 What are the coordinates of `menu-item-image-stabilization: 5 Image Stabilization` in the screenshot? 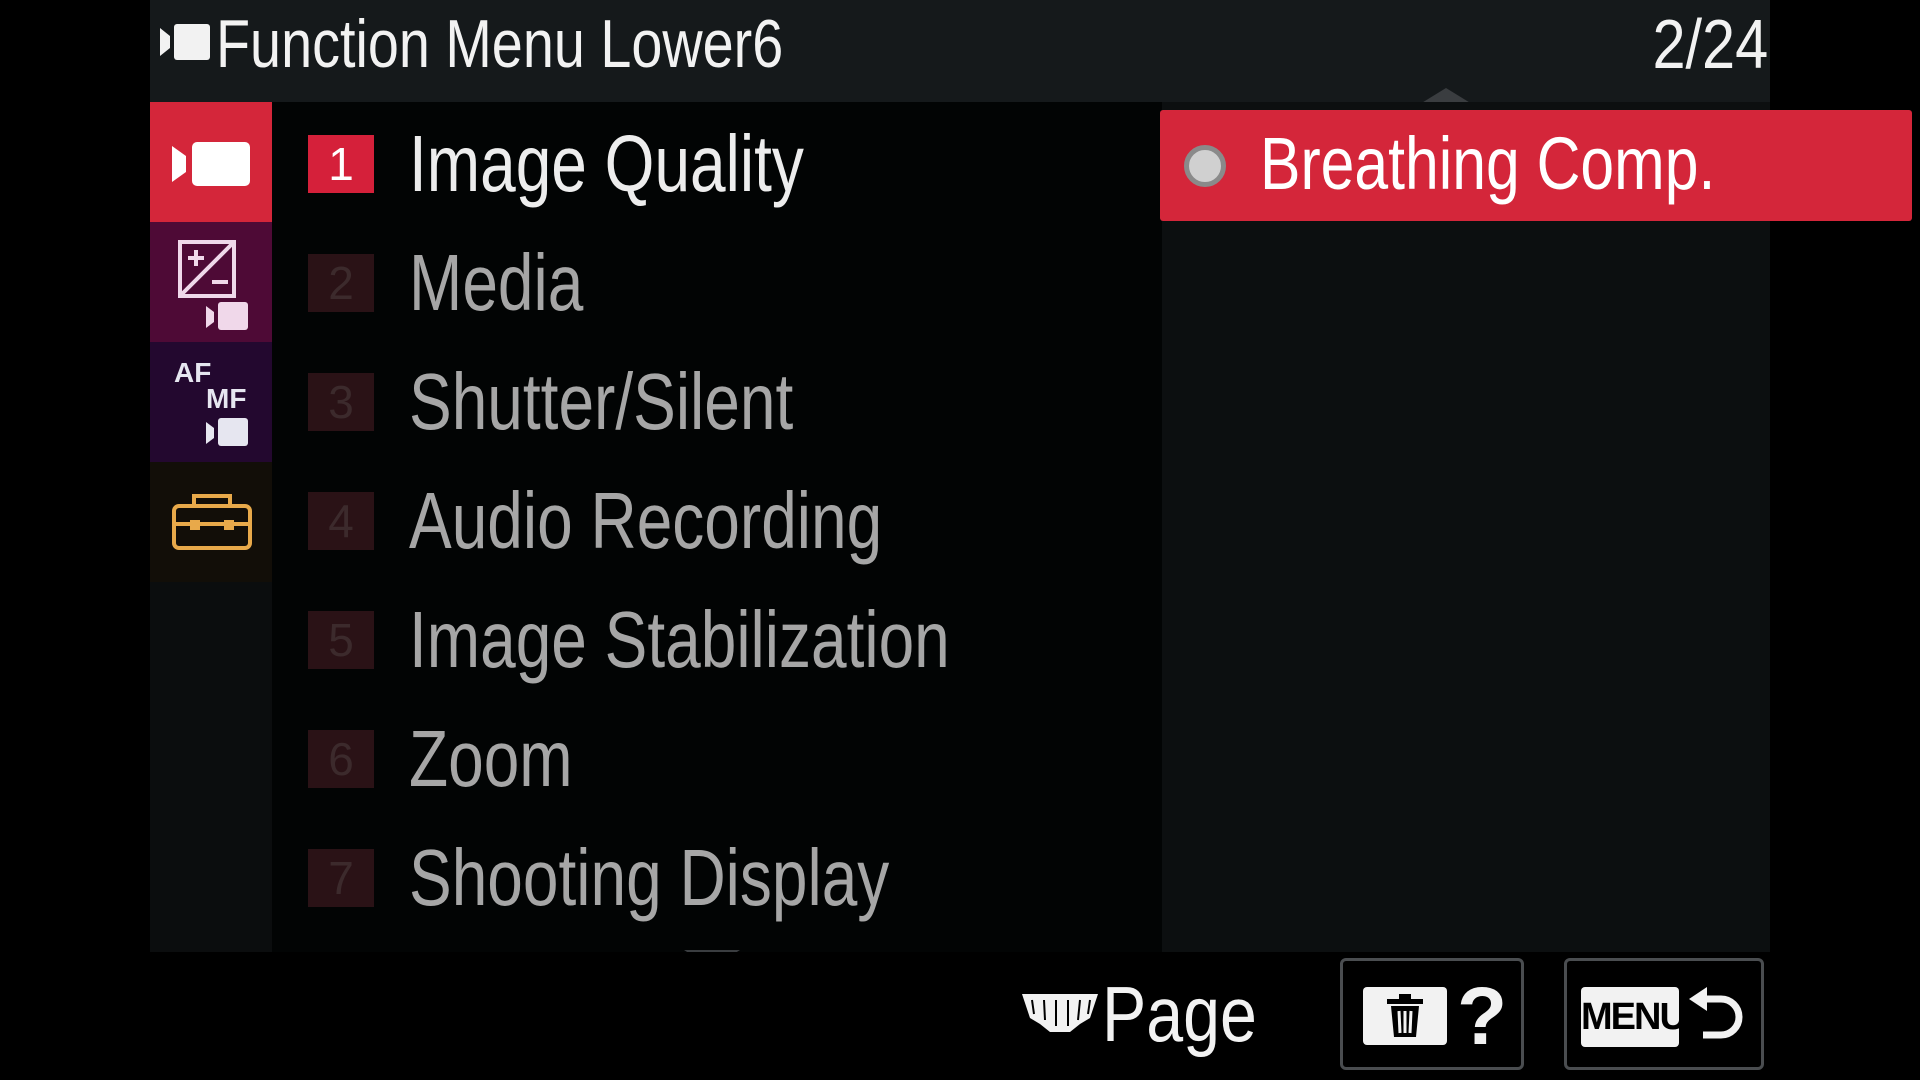 It's located at (717, 637).